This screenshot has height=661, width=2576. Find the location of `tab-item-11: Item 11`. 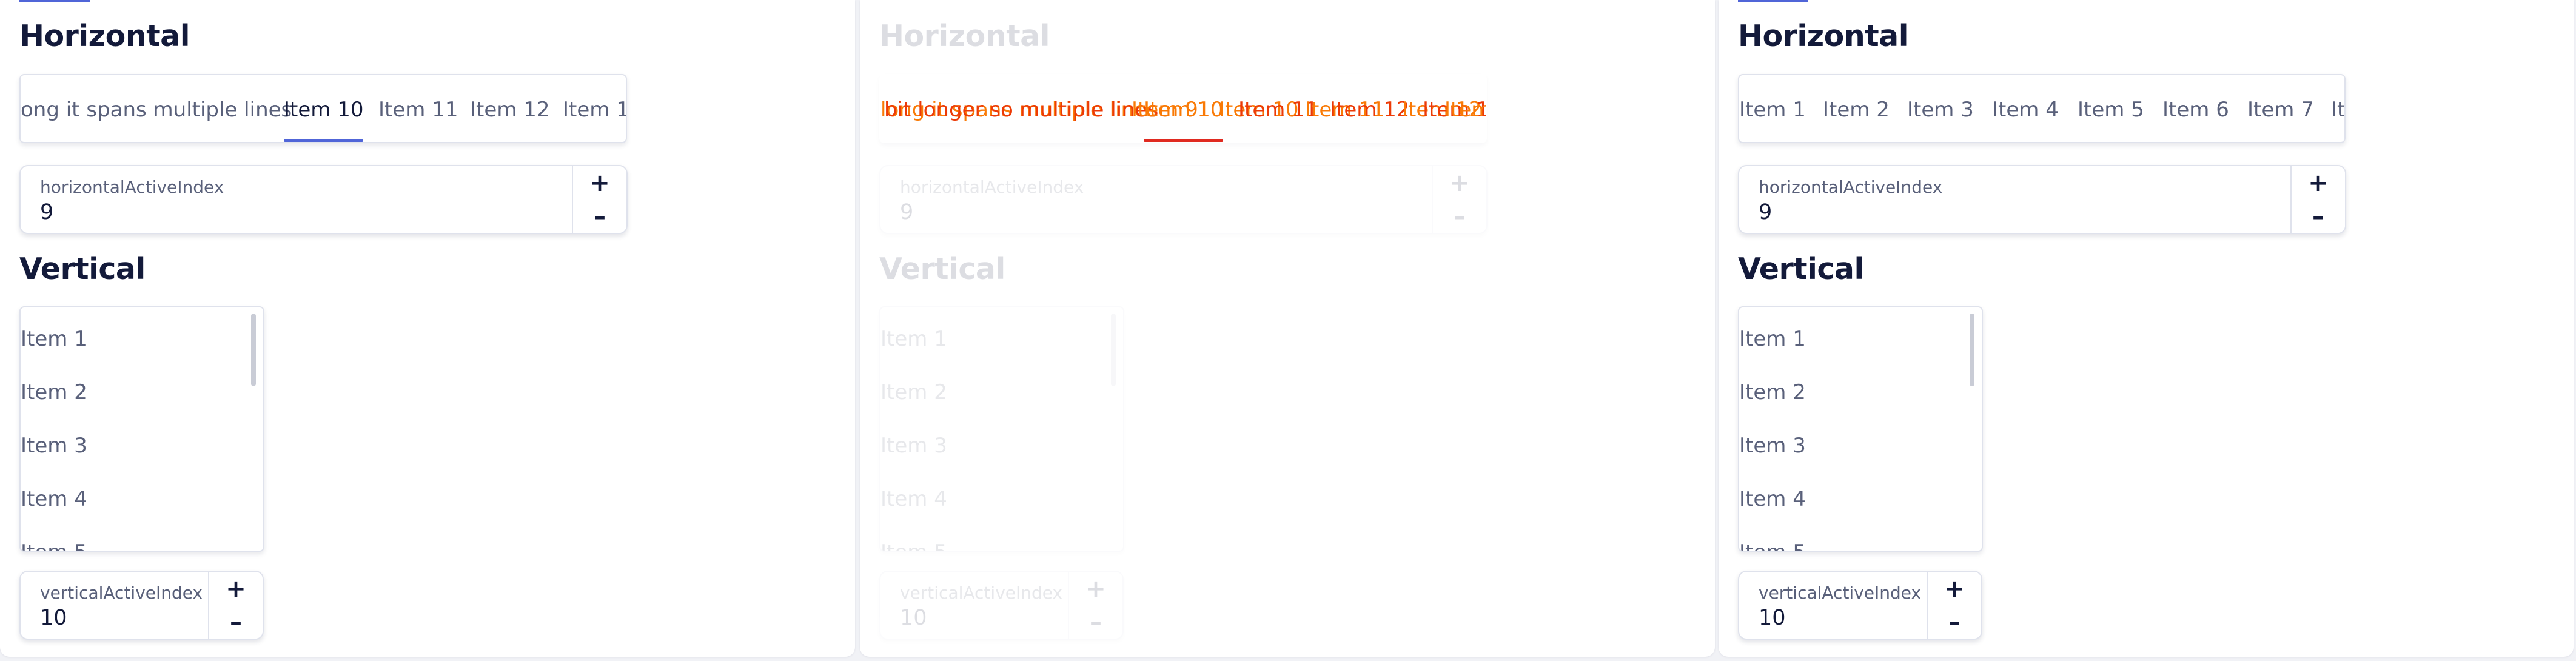

tab-item-11: Item 11 is located at coordinates (418, 108).